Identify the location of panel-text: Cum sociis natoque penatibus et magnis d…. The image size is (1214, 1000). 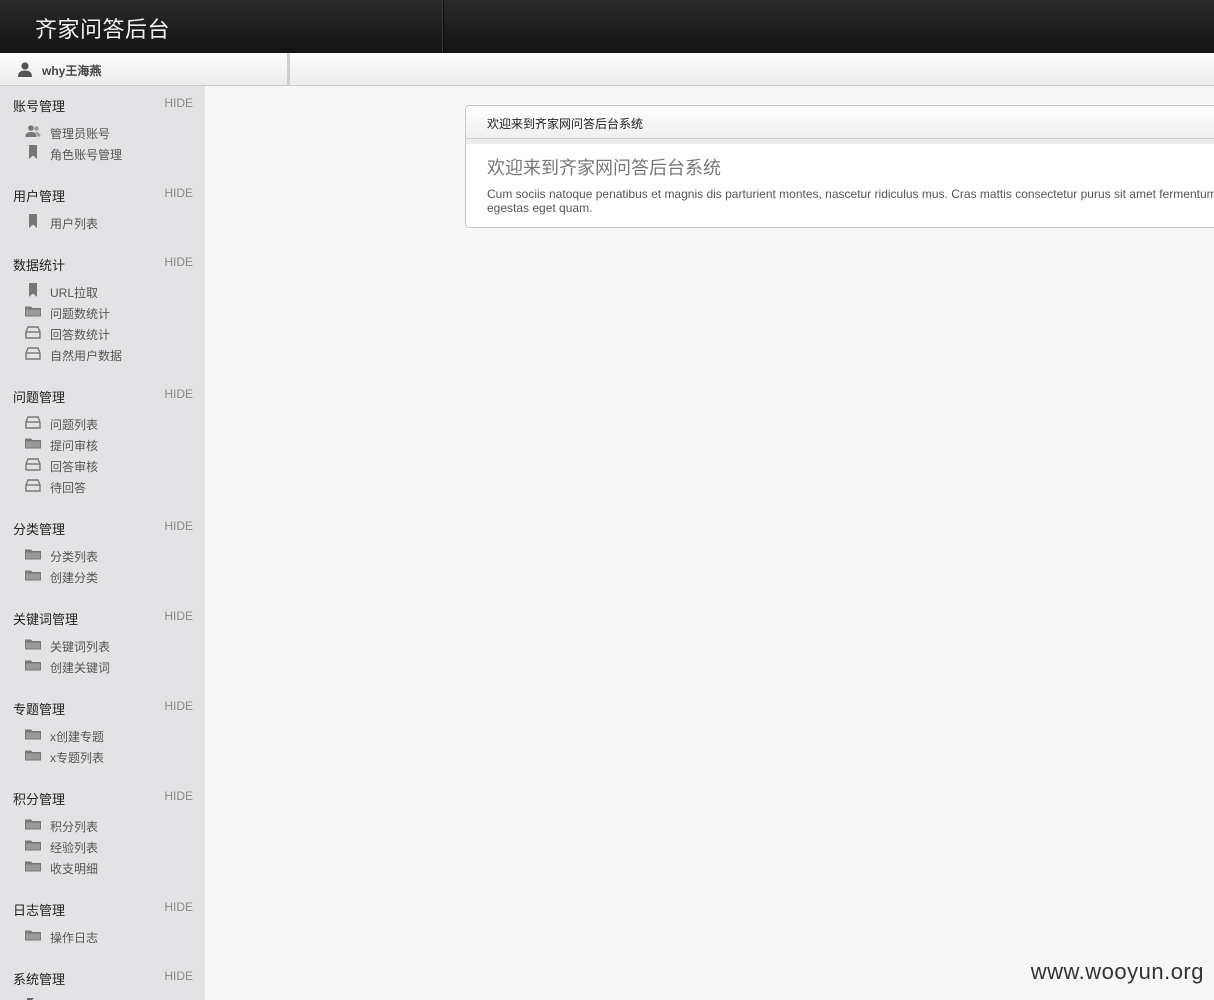
(850, 201).